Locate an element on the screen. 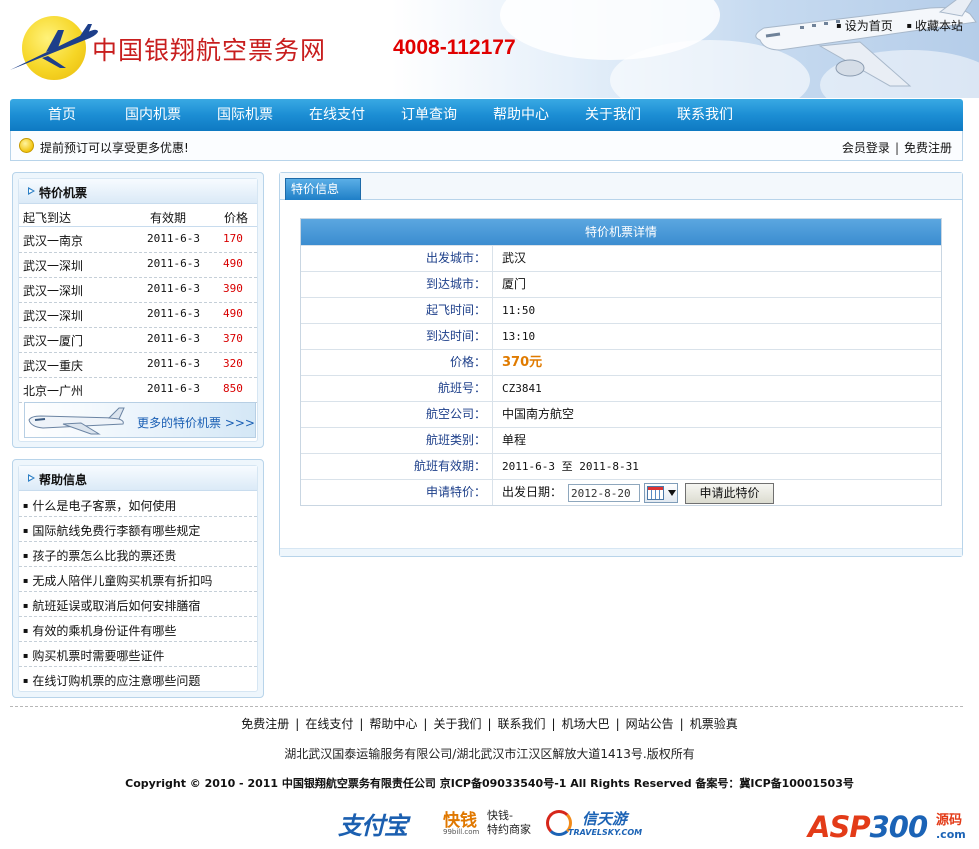 The image size is (979, 849). bookmark-link: 收藏本站 is located at coordinates (935, 26).